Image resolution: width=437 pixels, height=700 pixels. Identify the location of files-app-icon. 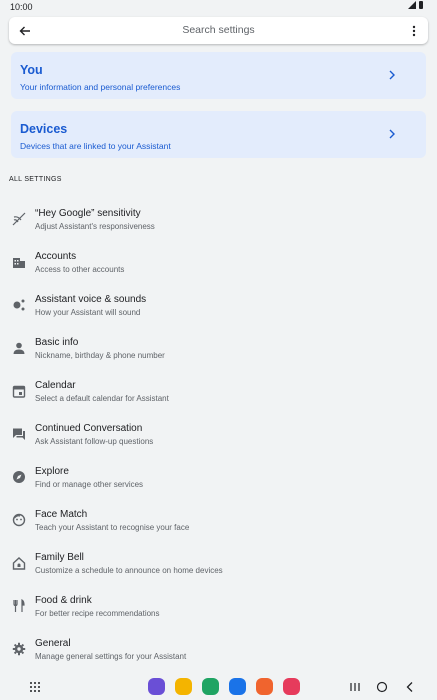
(183, 686).